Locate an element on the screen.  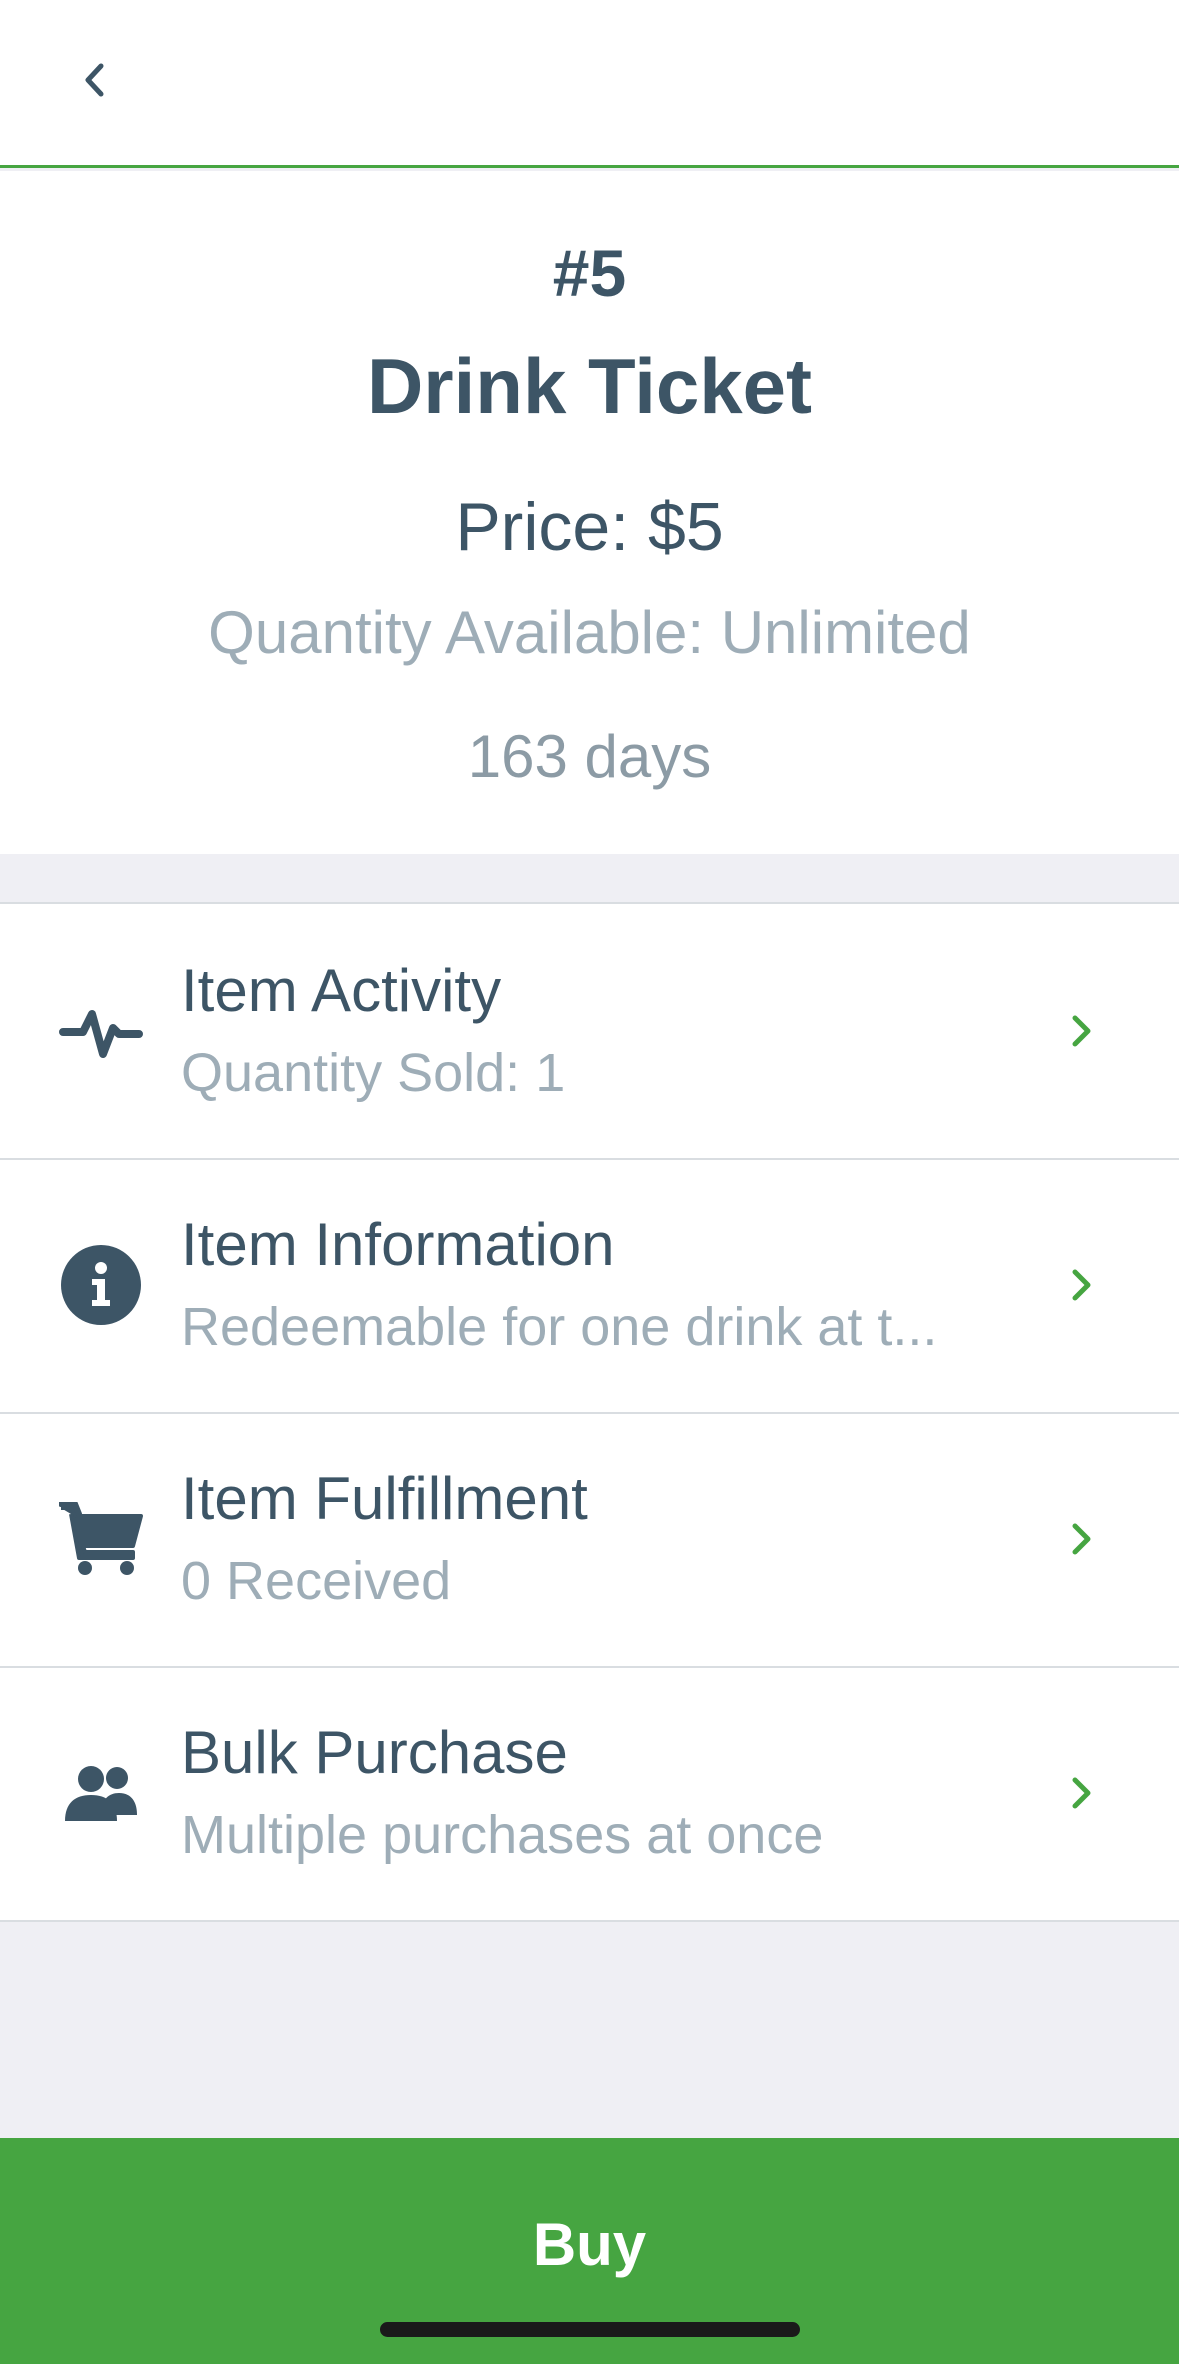
users-group-icon is located at coordinates (101, 1793).